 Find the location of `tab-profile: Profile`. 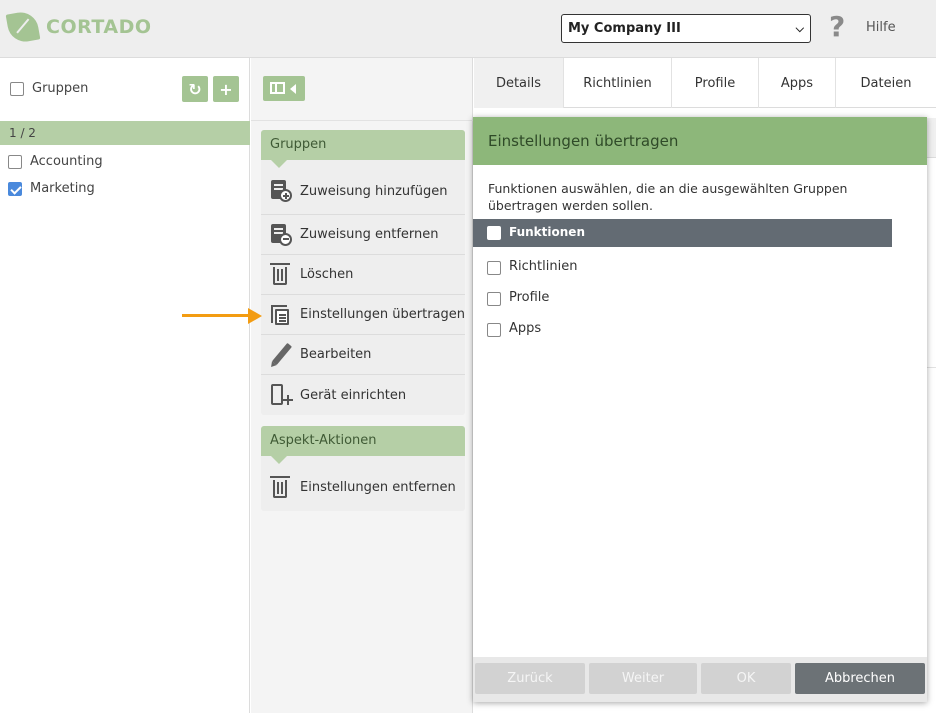

tab-profile: Profile is located at coordinates (715, 83).